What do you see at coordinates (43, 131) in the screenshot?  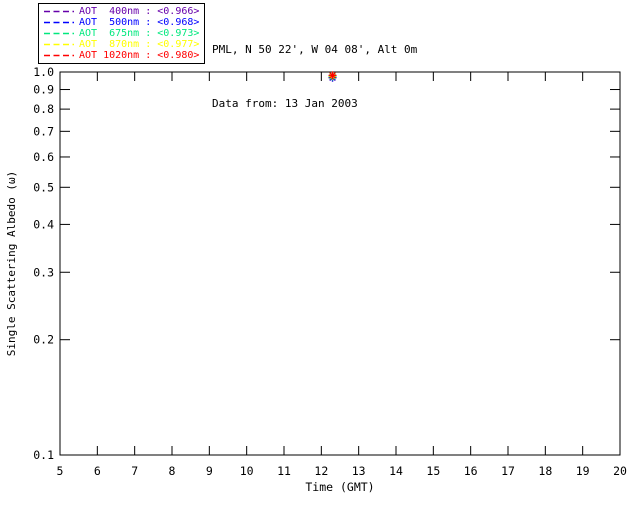 I see `y-tick-label: 0.7` at bounding box center [43, 131].